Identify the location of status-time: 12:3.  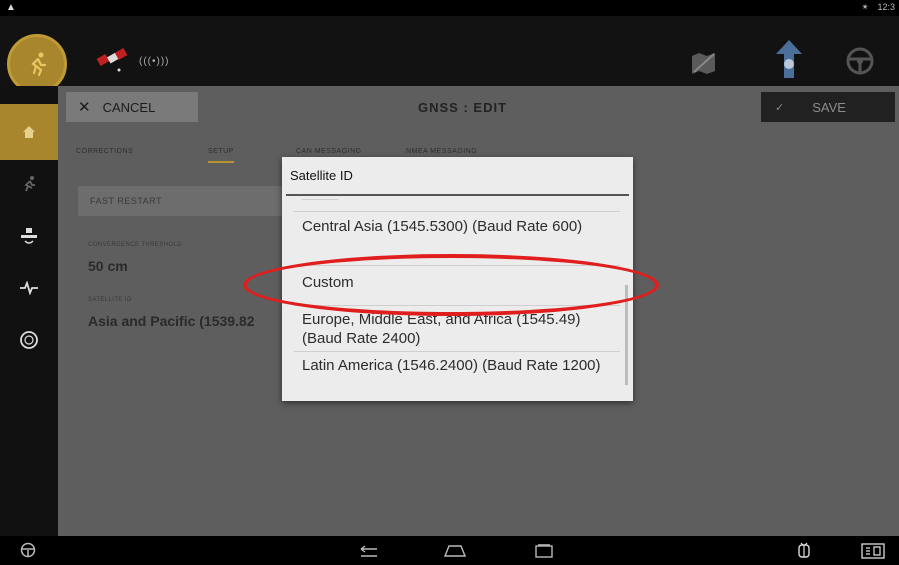
(886, 7).